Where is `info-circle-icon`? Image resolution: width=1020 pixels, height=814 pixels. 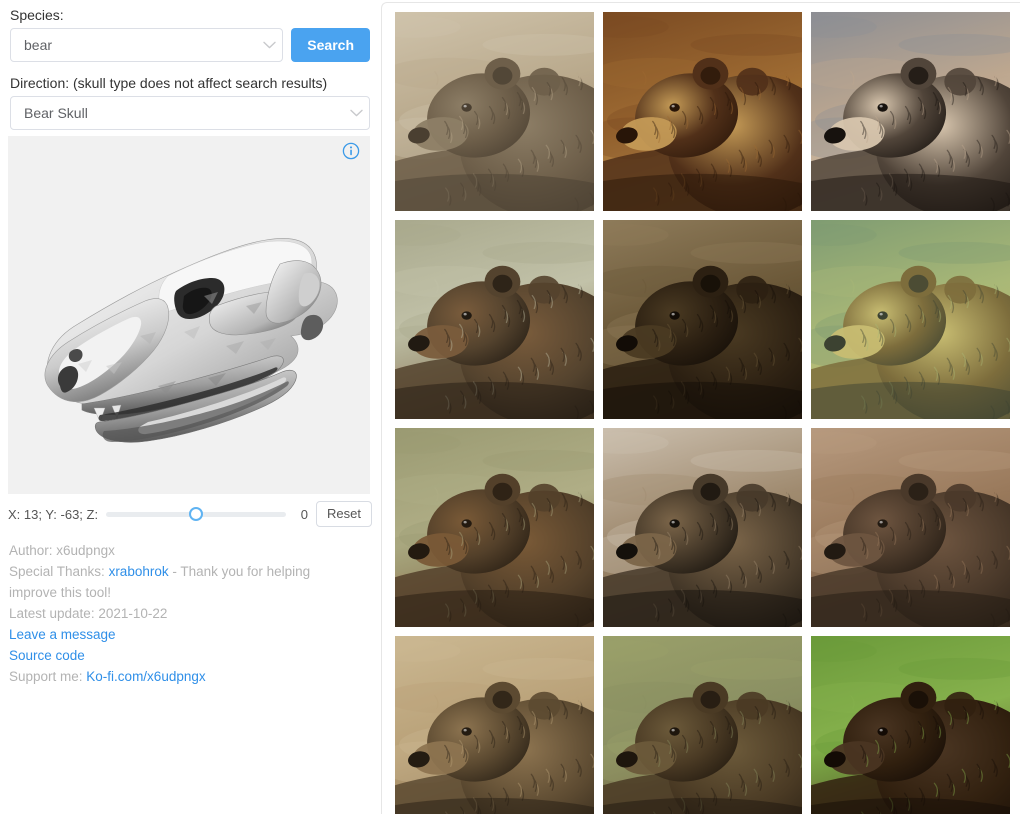 info-circle-icon is located at coordinates (351, 151).